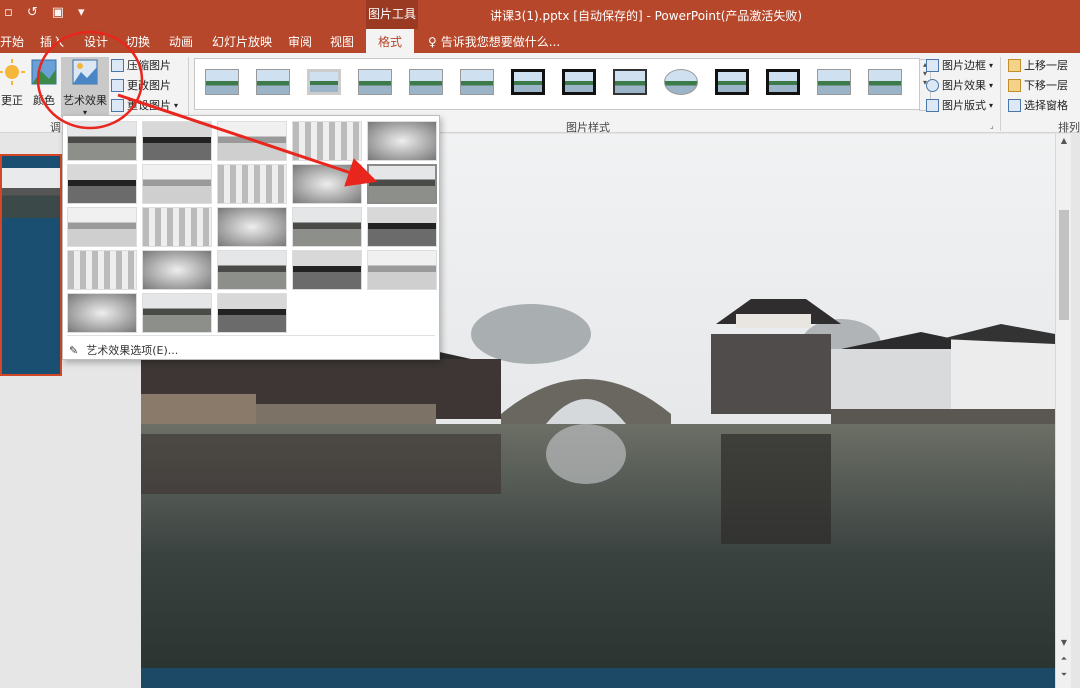 The height and width of the screenshot is (688, 1080). I want to click on corrections-button: 更正, so click(15, 82).